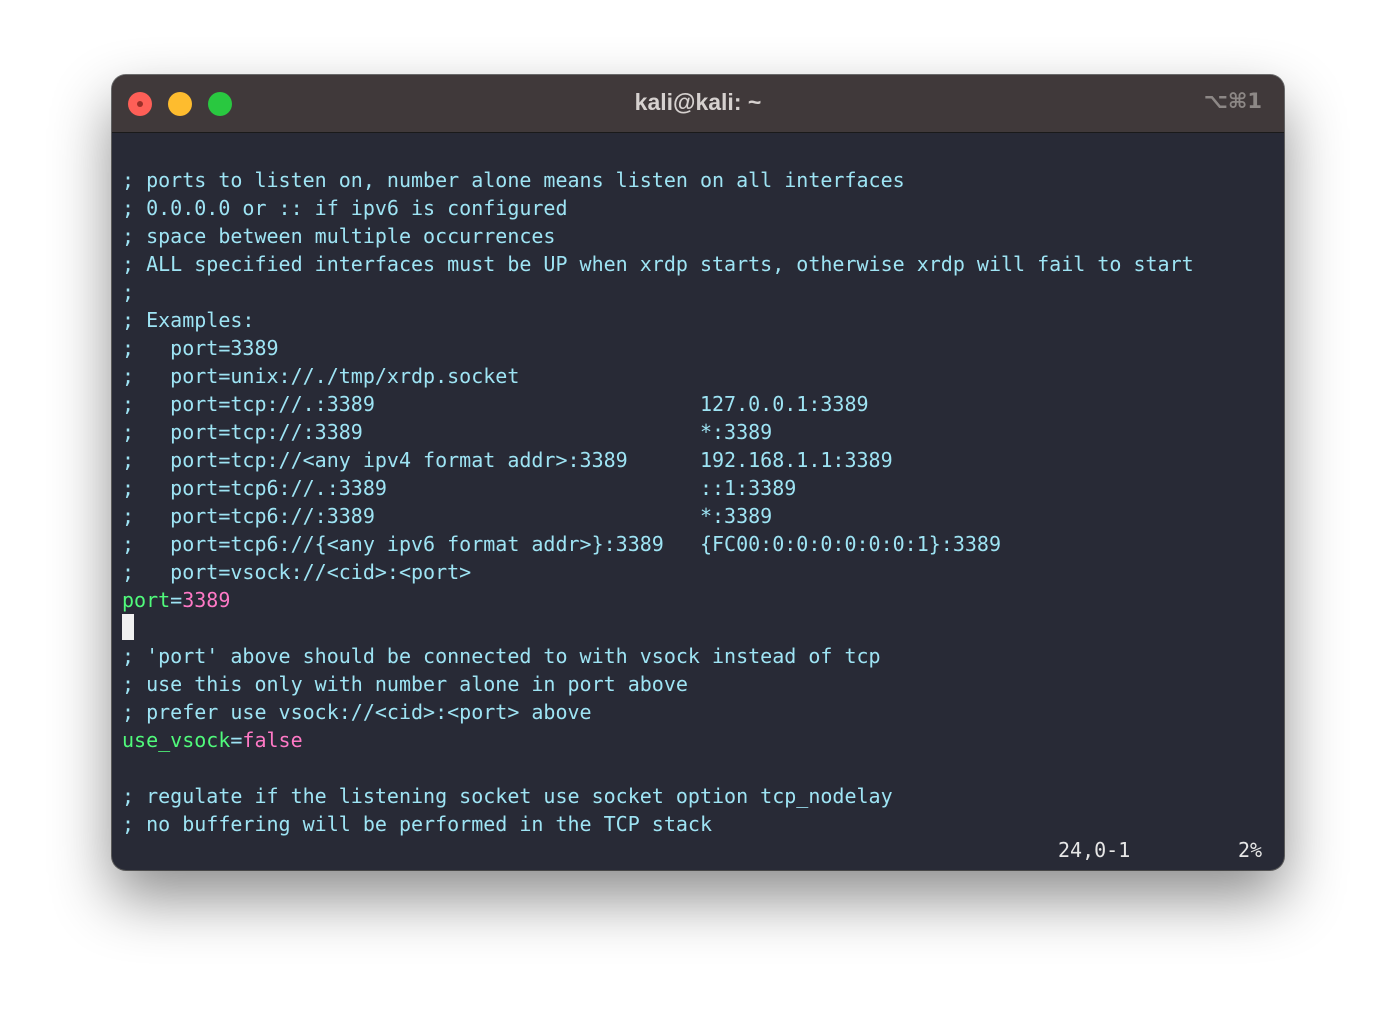  Describe the element at coordinates (128, 292) in the screenshot. I see `comment-text: ;` at that location.